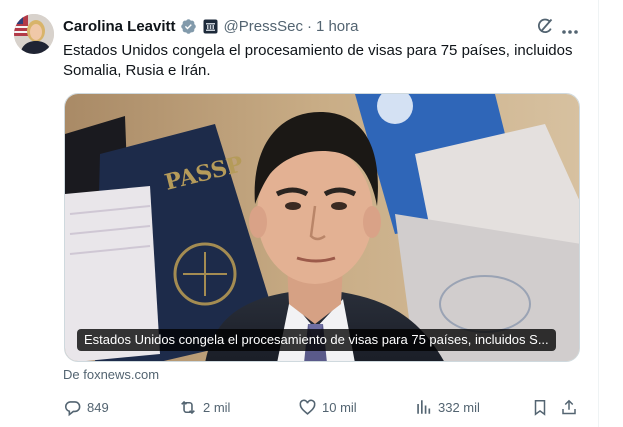 This screenshot has height=427, width=623. I want to click on reply-icon, so click(72, 408).